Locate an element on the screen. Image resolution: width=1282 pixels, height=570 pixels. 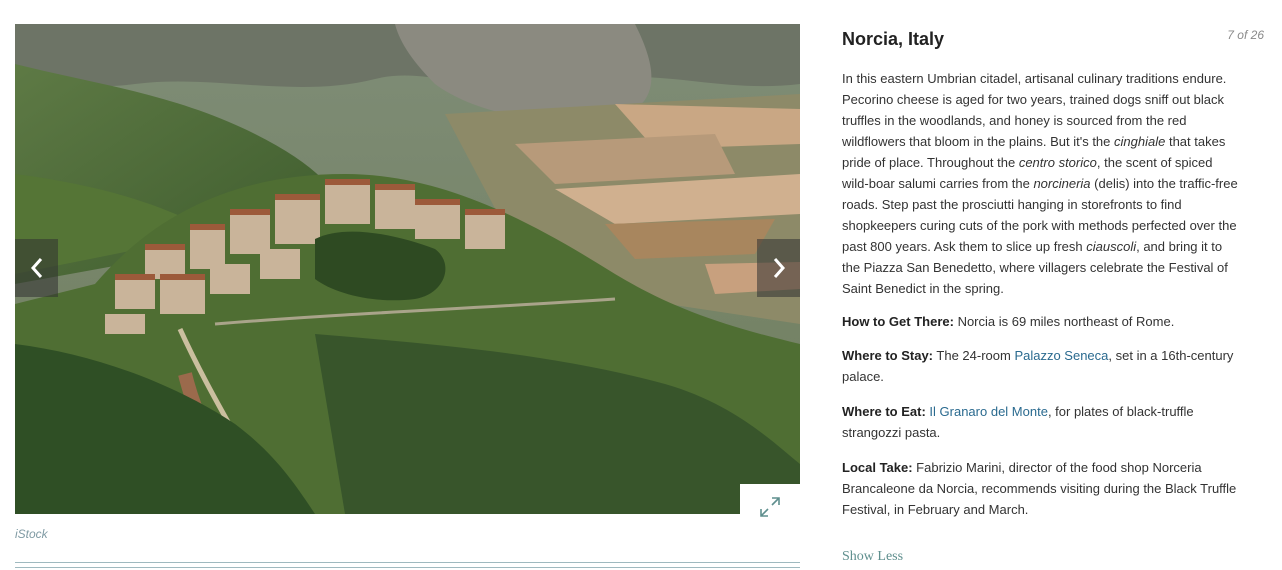
section-label: Where to Stay: is located at coordinates (888, 355).